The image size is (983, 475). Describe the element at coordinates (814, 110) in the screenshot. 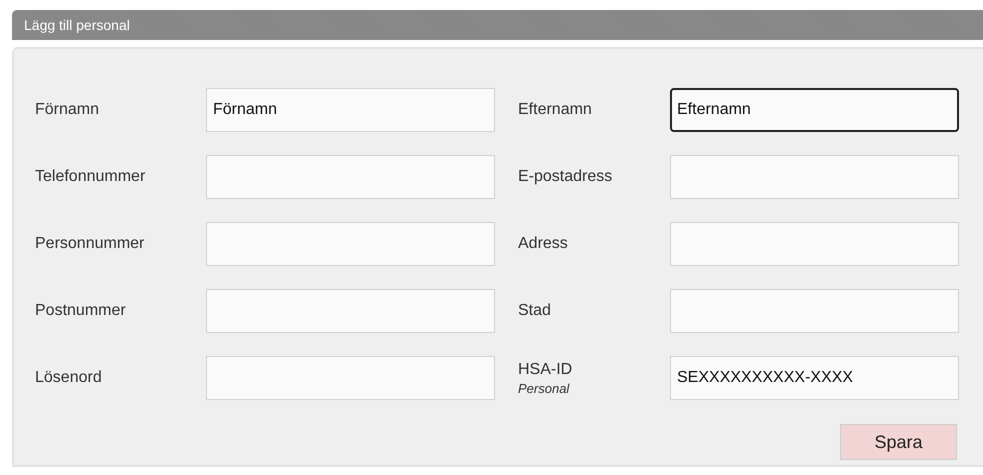

I see `text-field: Efternamn` at that location.